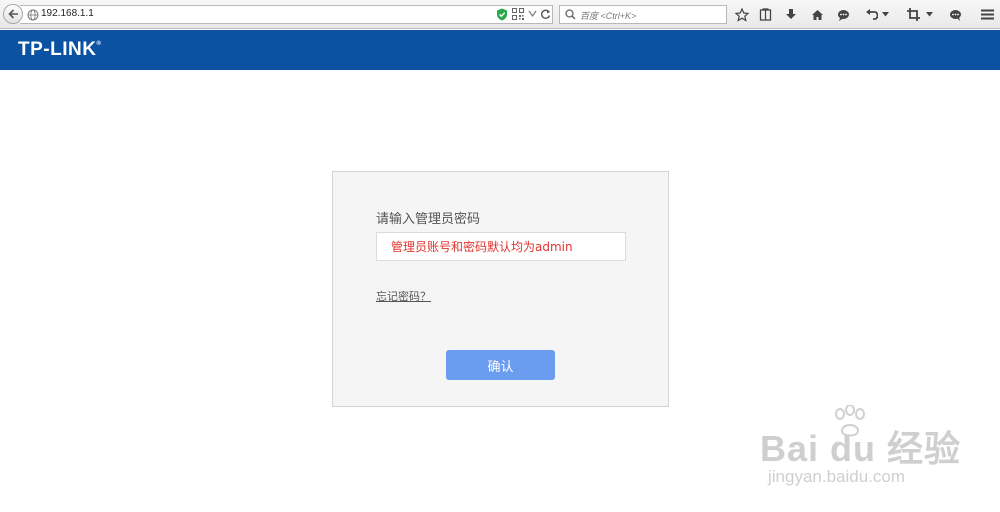 The image size is (1000, 512). I want to click on reading-list-button, so click(765, 14).